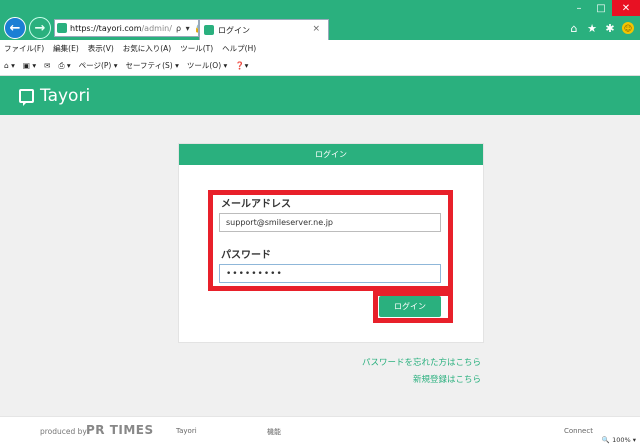  I want to click on address-bar: https://tayori.com /admin/ ρ ▾ 🔒 C, so click(126, 28).